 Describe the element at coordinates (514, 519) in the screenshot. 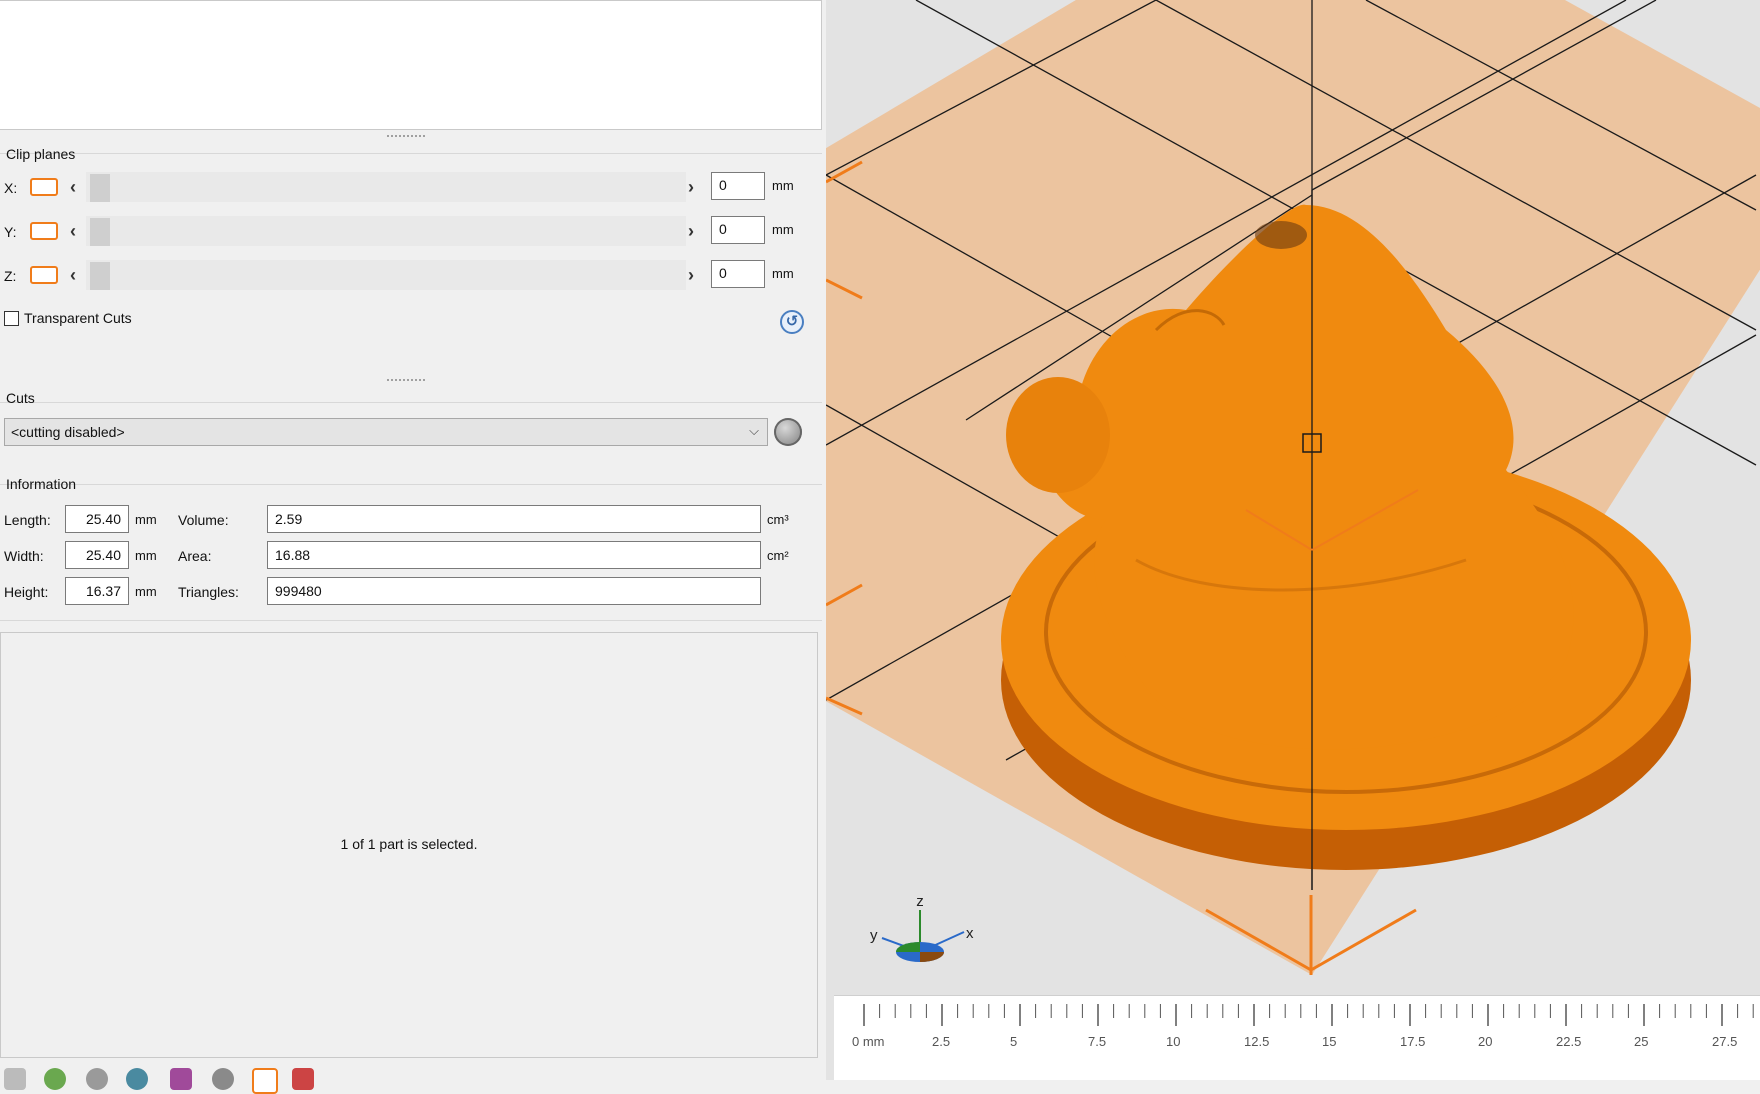

I see `volume-field: 2.59` at that location.